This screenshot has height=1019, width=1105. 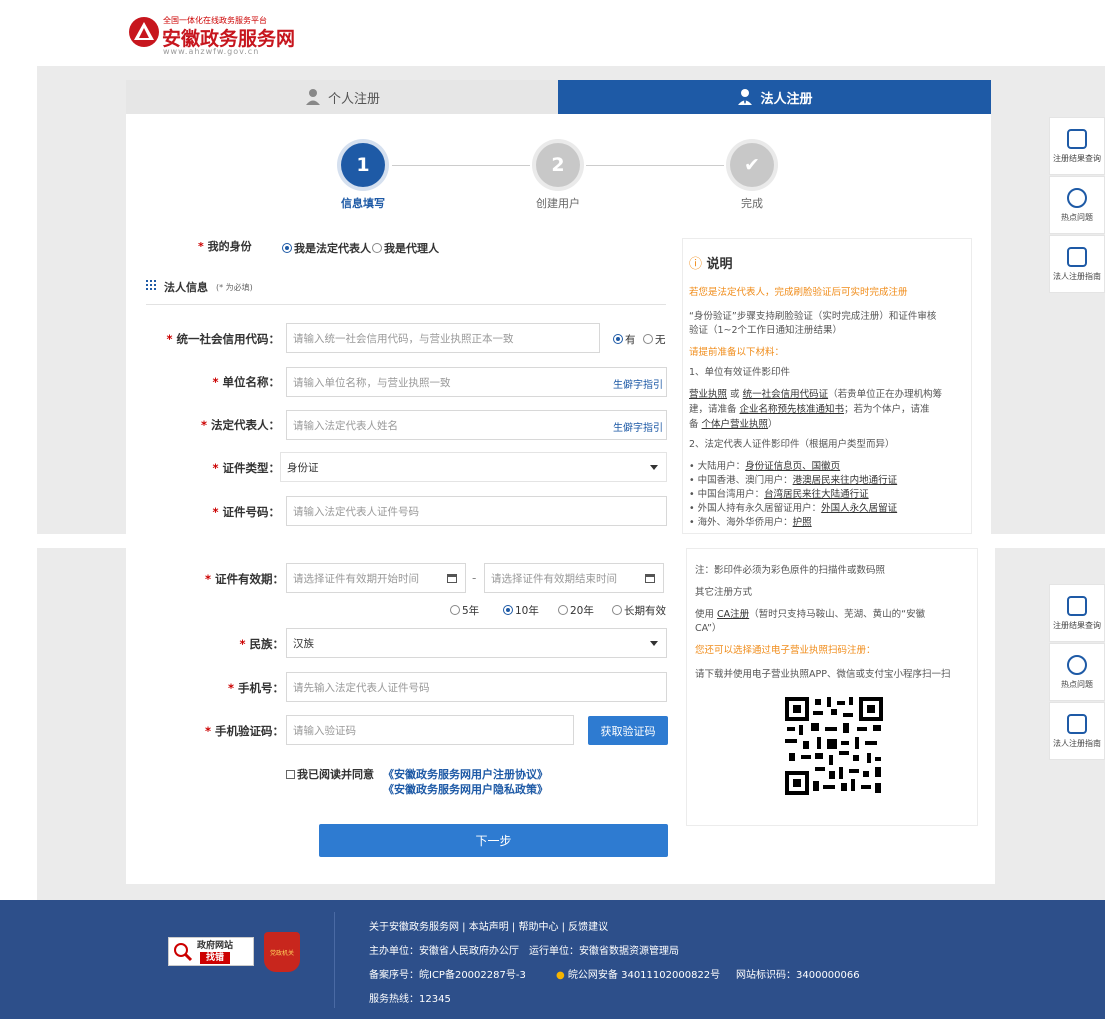 I want to click on credit-code-label: * 统一社会信用代码：, so click(x=223, y=339).